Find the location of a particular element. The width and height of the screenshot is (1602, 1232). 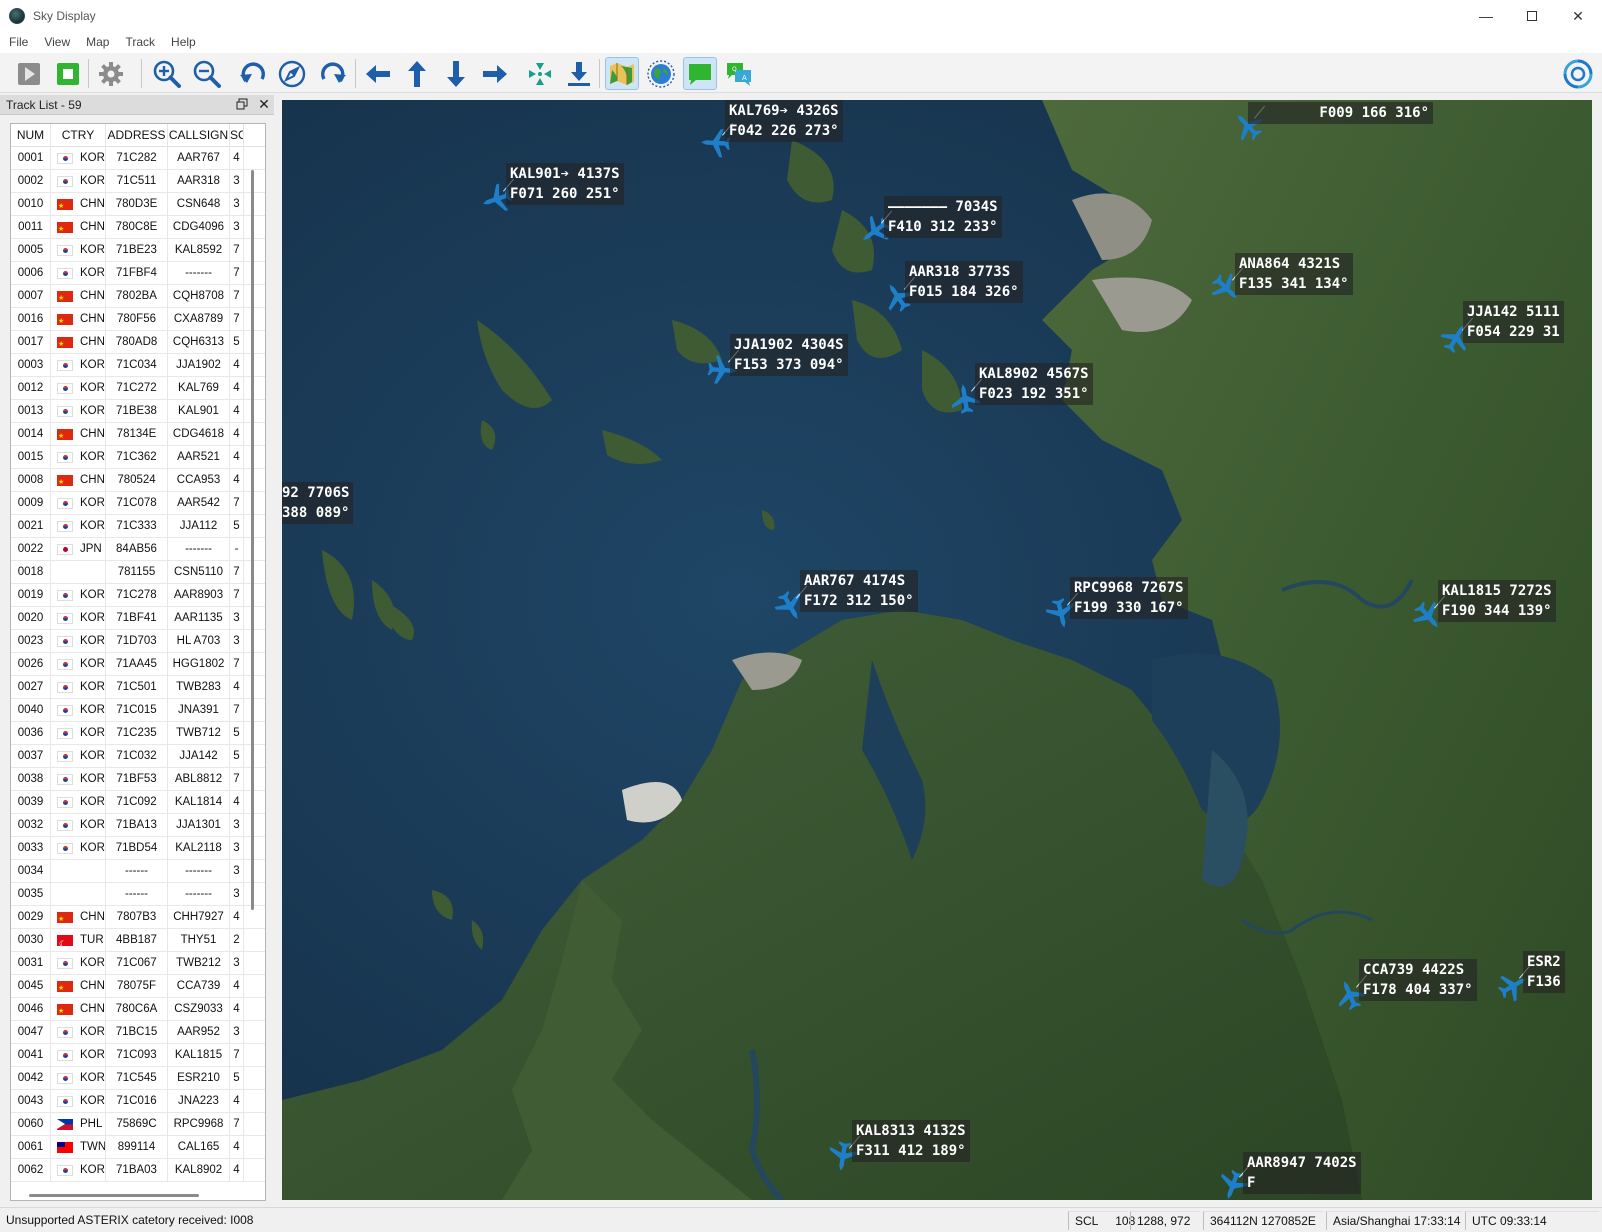

rotate-left-button is located at coordinates (253, 73).